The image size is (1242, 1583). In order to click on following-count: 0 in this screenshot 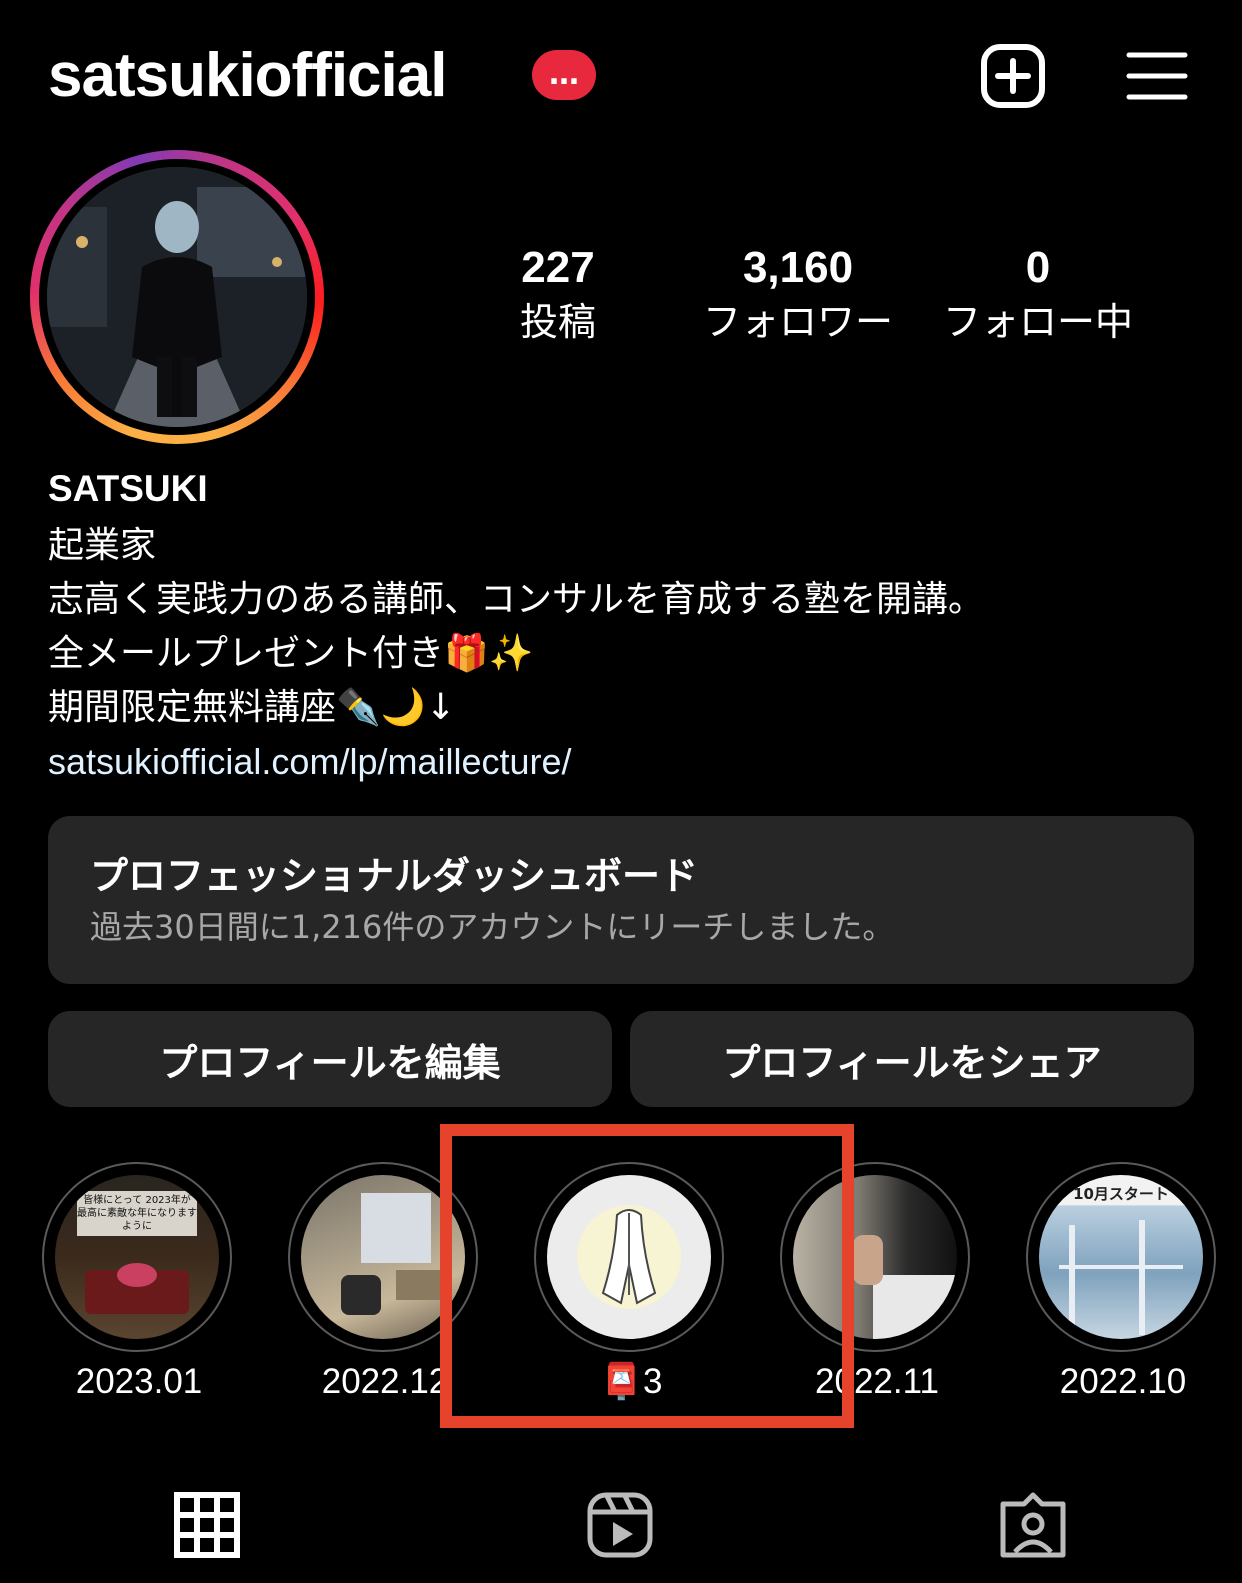, I will do `click(1038, 267)`.